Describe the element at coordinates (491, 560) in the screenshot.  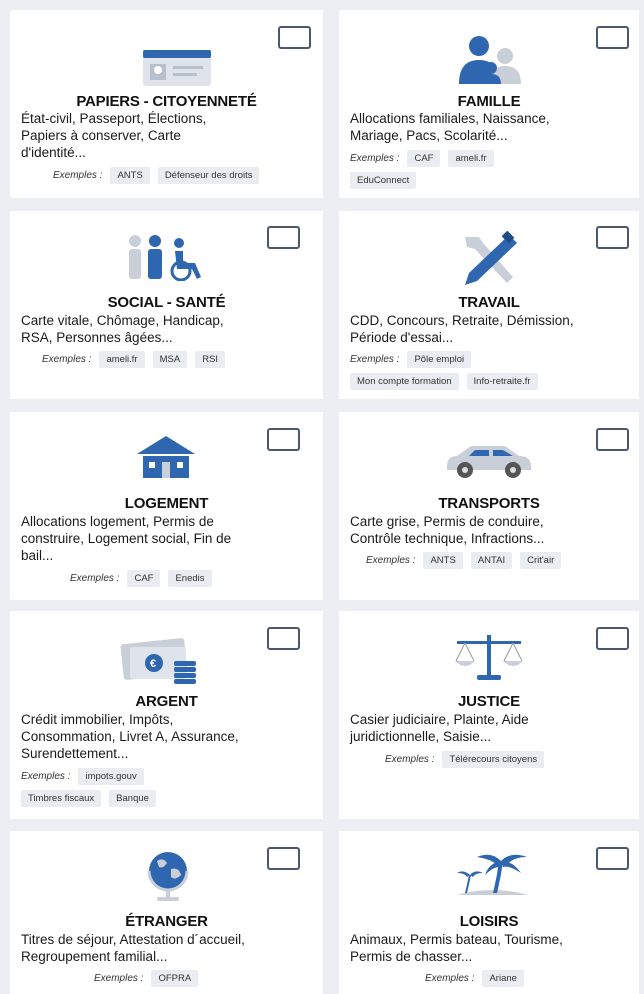
I see `example-tag: ANTAI` at that location.